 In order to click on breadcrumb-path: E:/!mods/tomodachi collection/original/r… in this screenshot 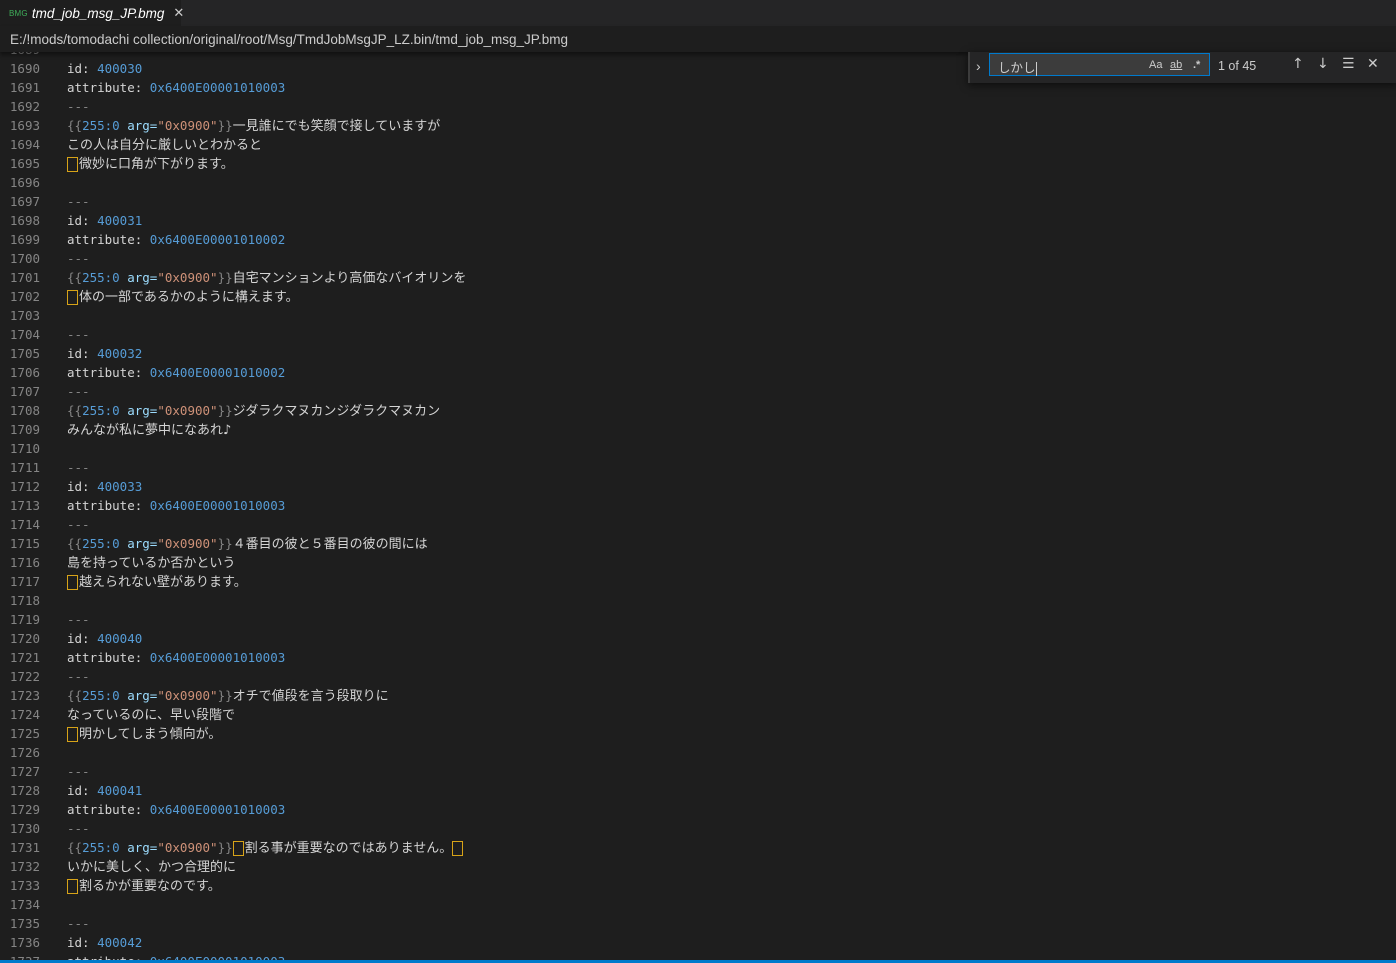, I will do `click(289, 39)`.